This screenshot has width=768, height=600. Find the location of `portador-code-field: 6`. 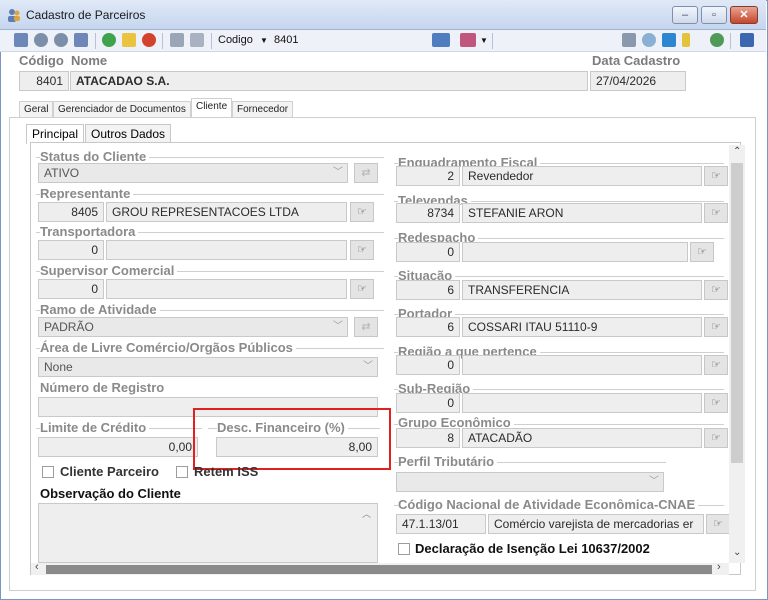

portador-code-field: 6 is located at coordinates (428, 327).